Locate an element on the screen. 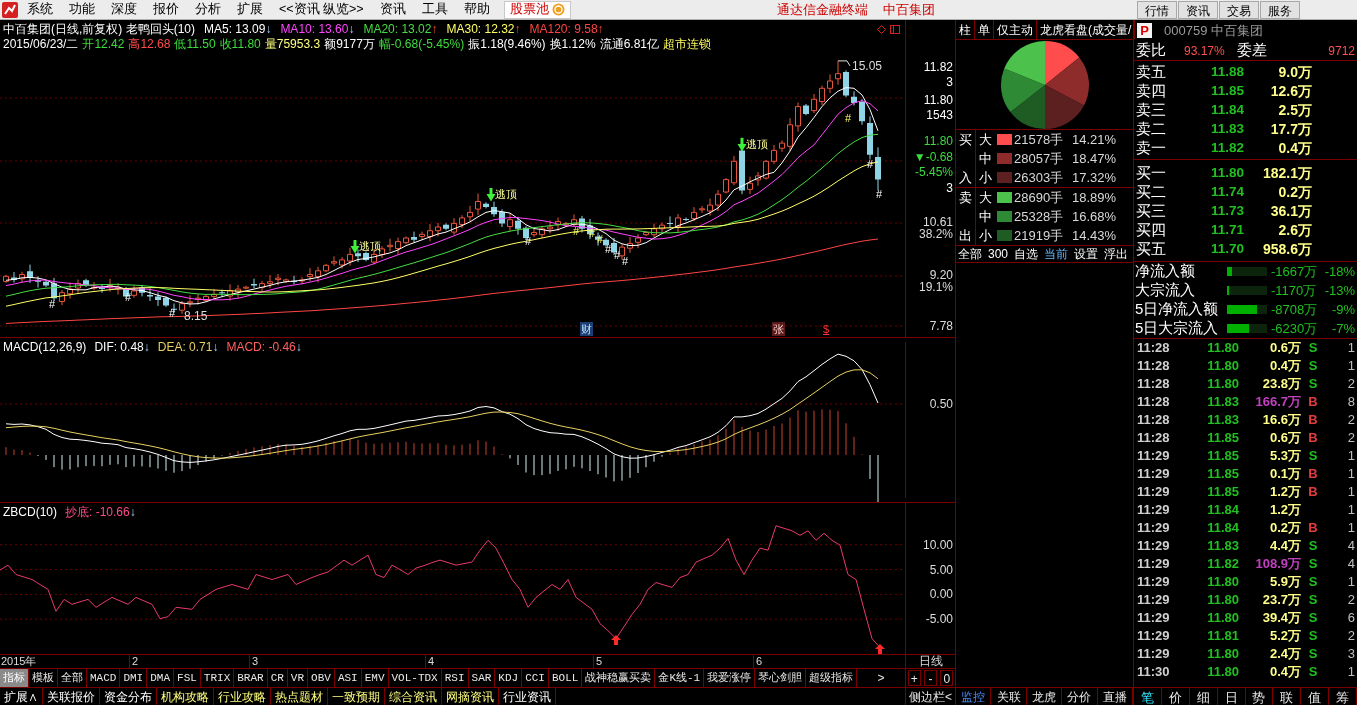  side-label: 买 is located at coordinates (965, 140).